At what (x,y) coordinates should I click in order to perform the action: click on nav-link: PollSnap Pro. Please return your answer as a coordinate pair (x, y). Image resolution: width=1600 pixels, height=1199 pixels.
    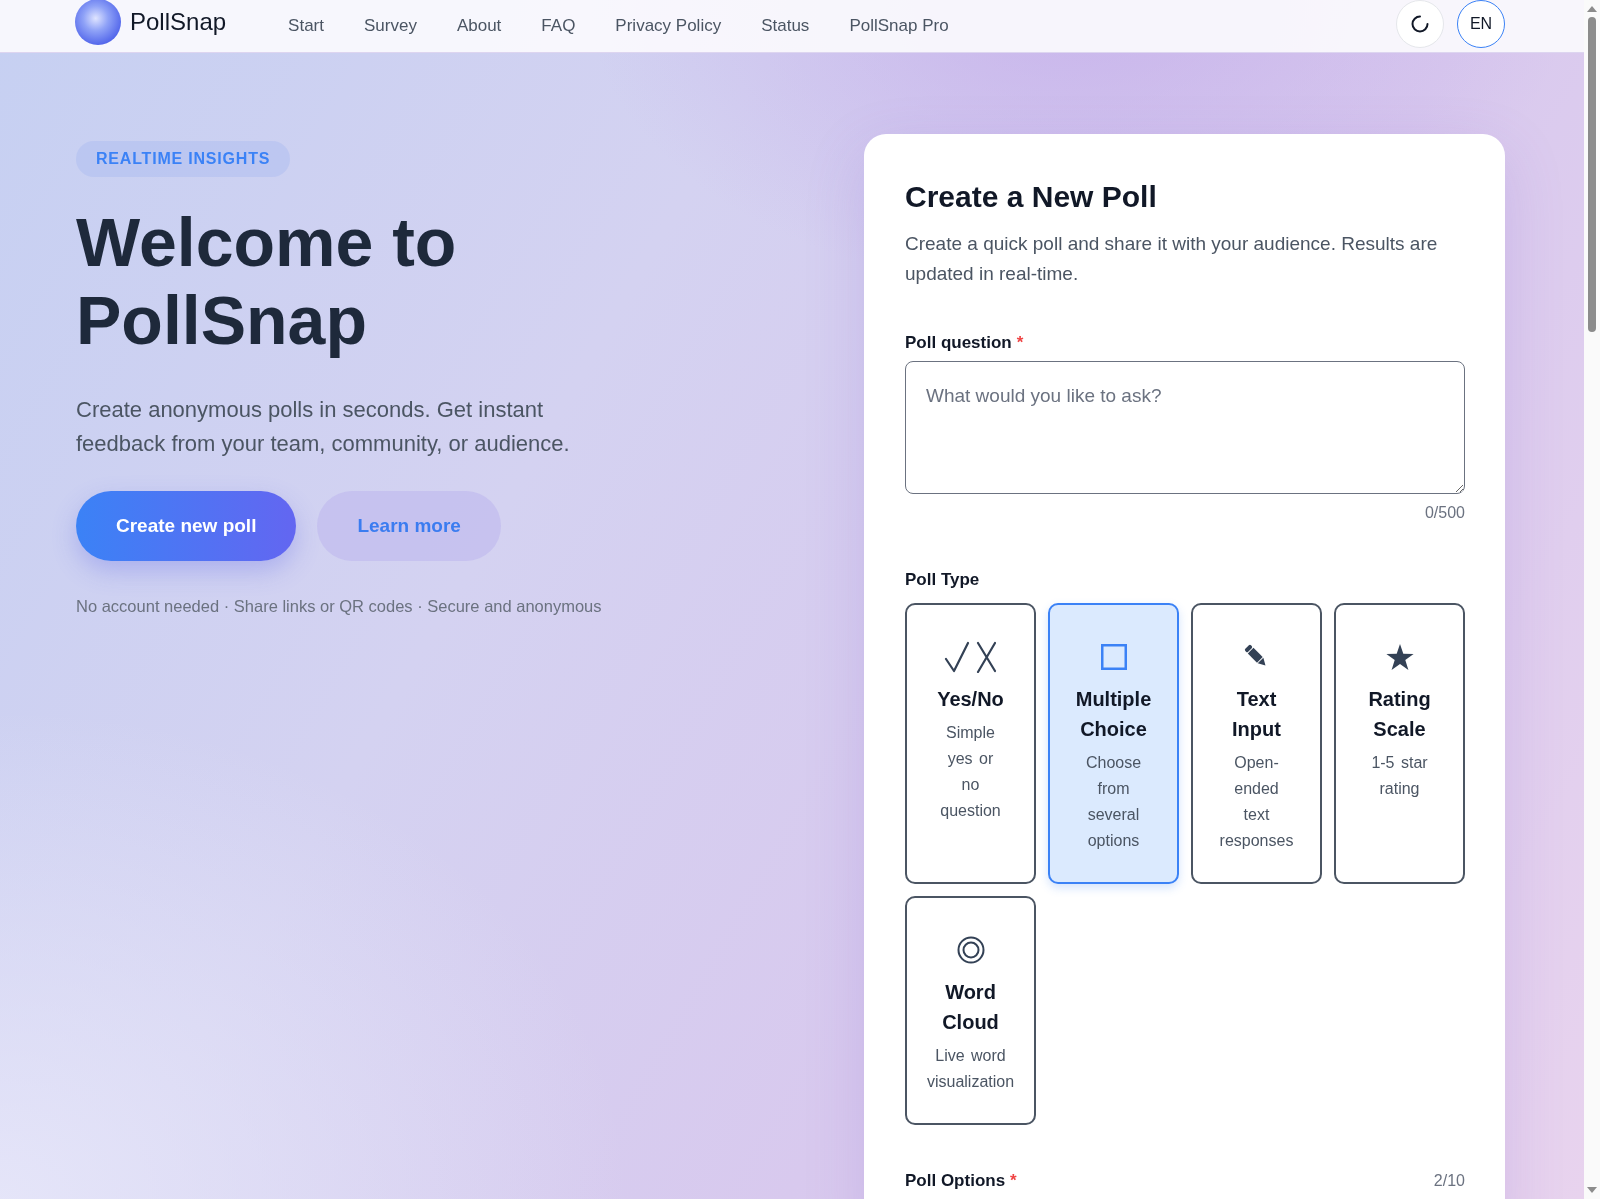
    Looking at the image, I should click on (899, 26).